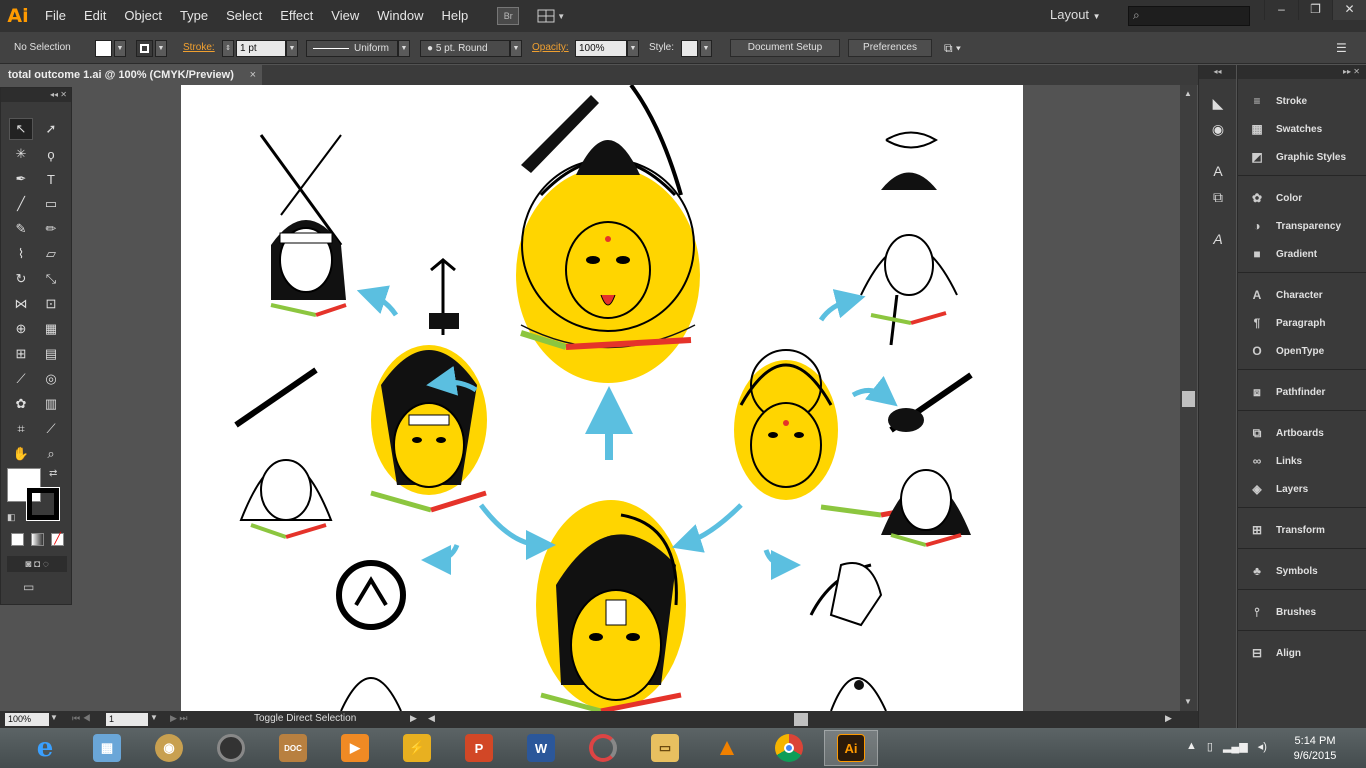 Image resolution: width=1366 pixels, height=768 pixels. Describe the element at coordinates (1302, 198) in the screenshot. I see `panel-color: ✿ Color` at that location.